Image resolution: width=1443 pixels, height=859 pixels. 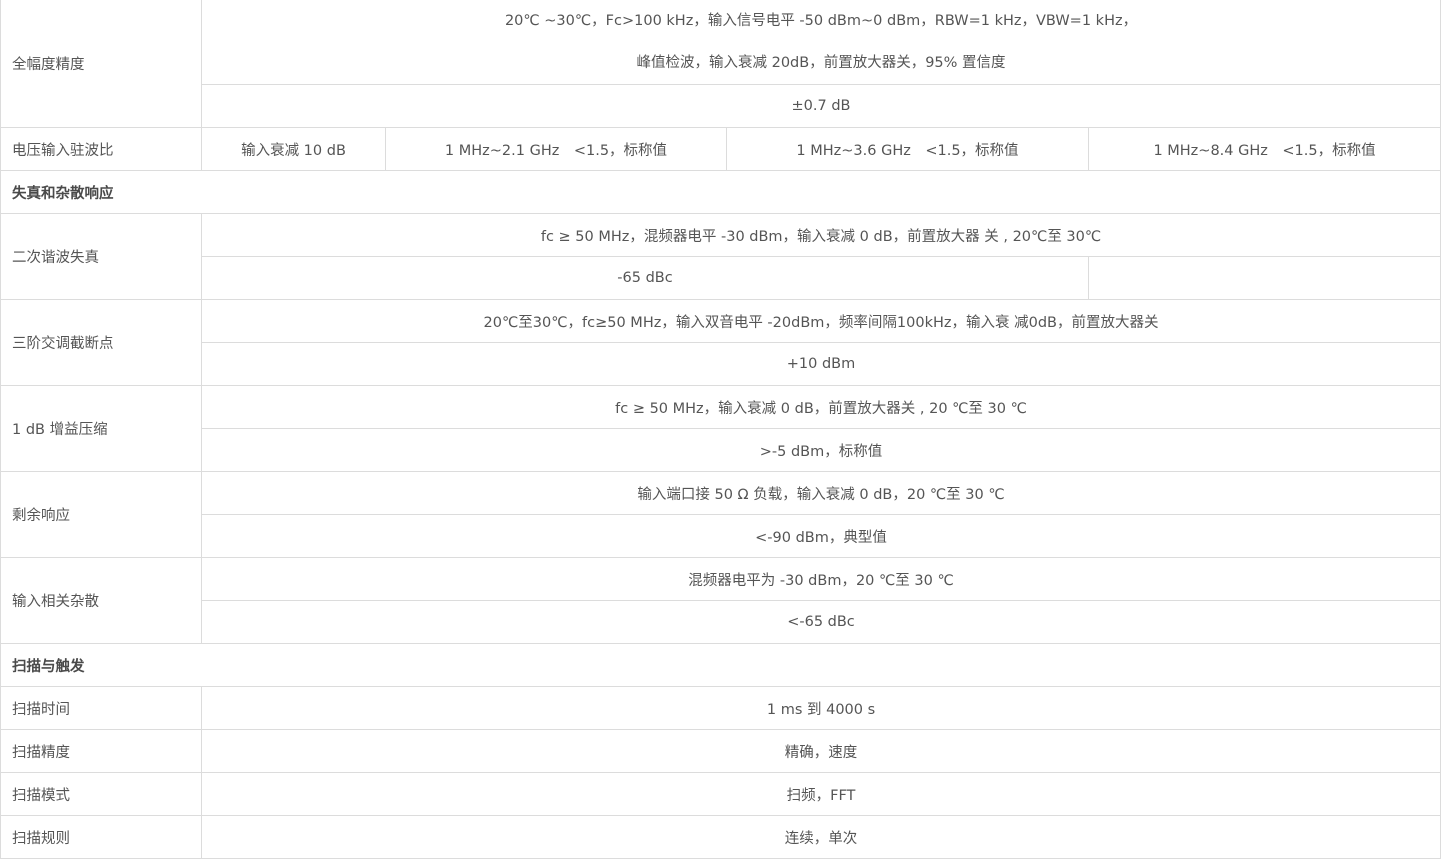 I want to click on section-sweep-row: 扫描与触发, so click(x=721, y=665).